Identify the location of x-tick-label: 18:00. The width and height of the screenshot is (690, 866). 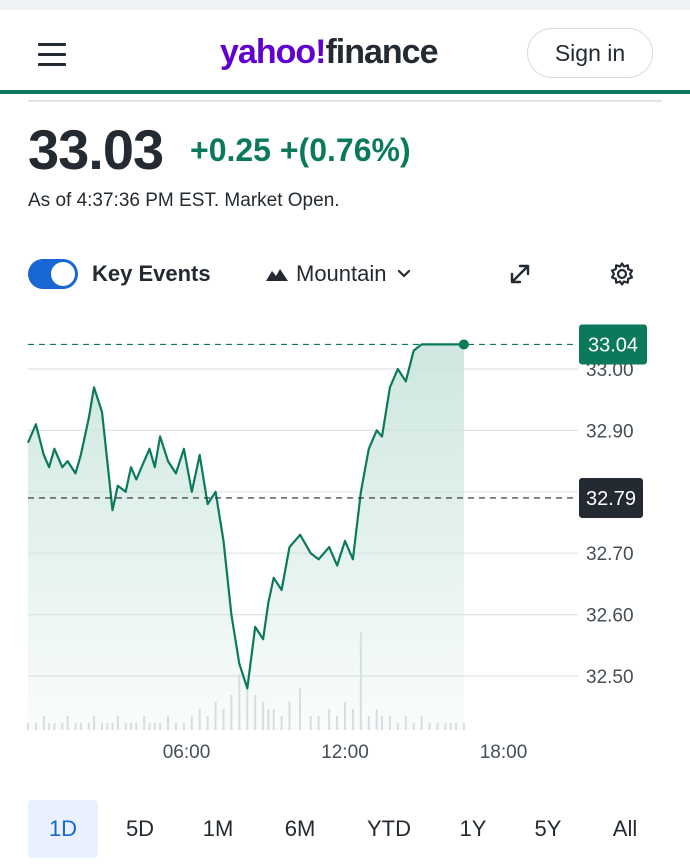
(504, 752).